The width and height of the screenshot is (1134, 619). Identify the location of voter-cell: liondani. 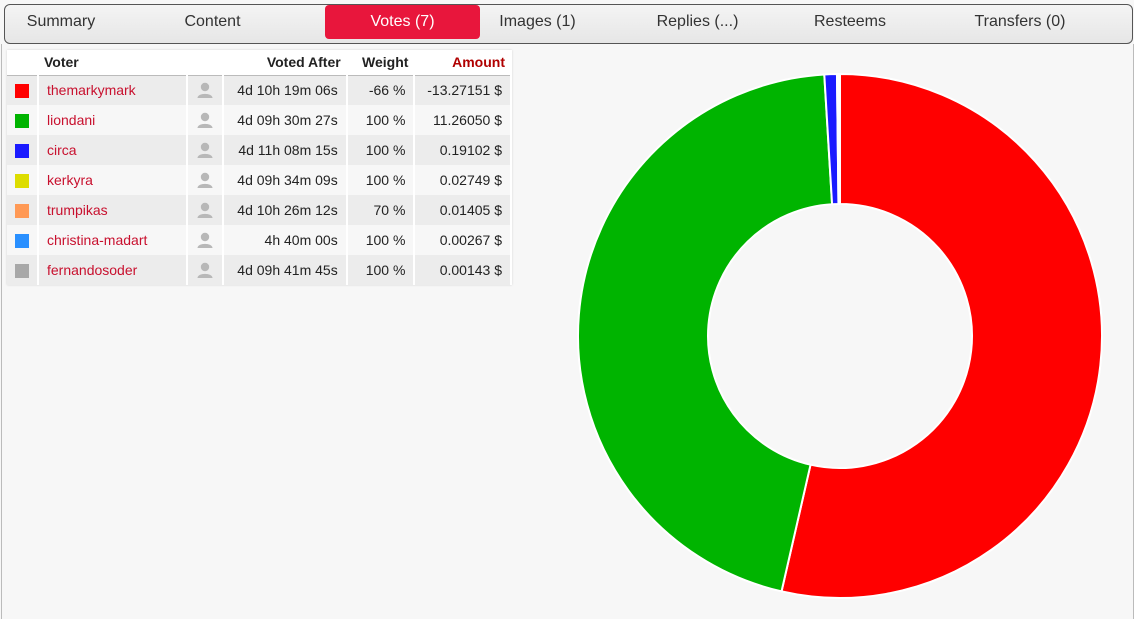
(113, 120).